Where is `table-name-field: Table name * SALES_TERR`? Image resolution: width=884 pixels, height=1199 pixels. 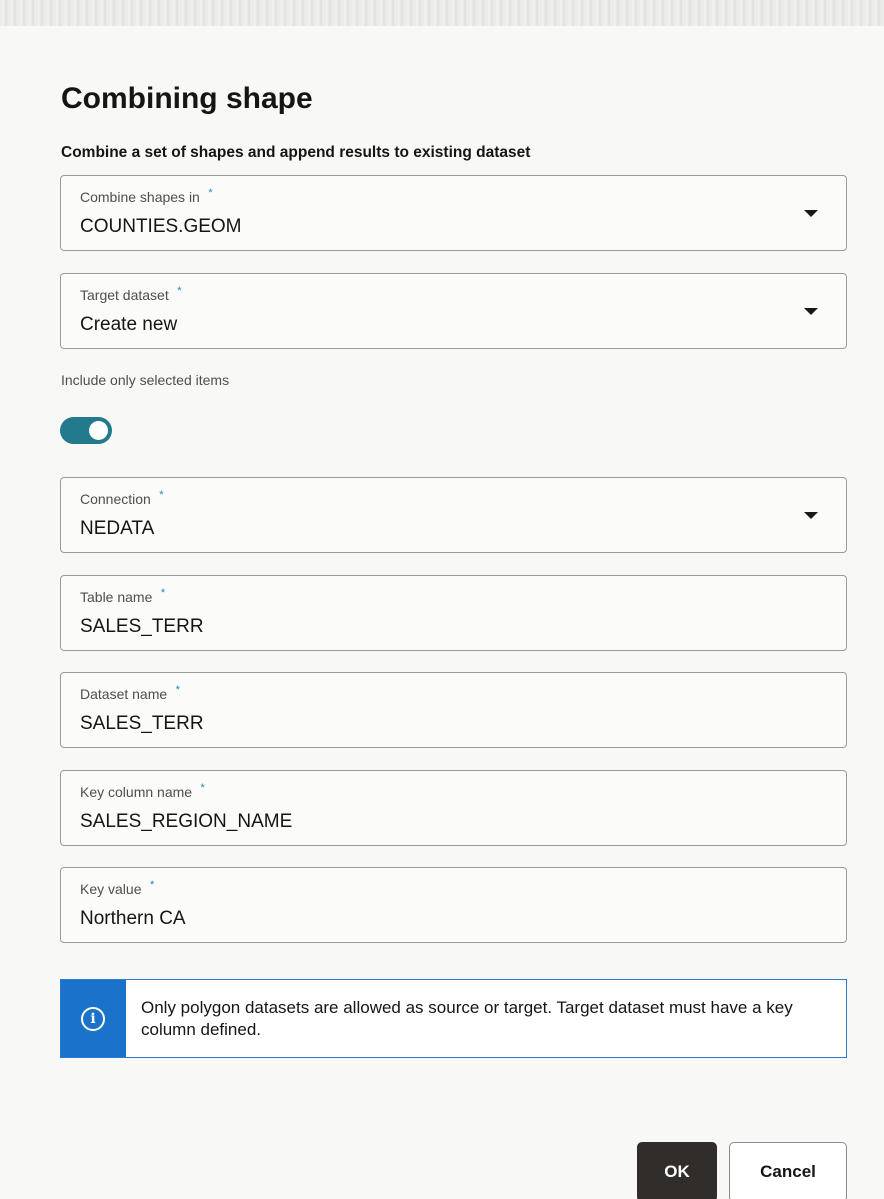 table-name-field: Table name * SALES_TERR is located at coordinates (453, 613).